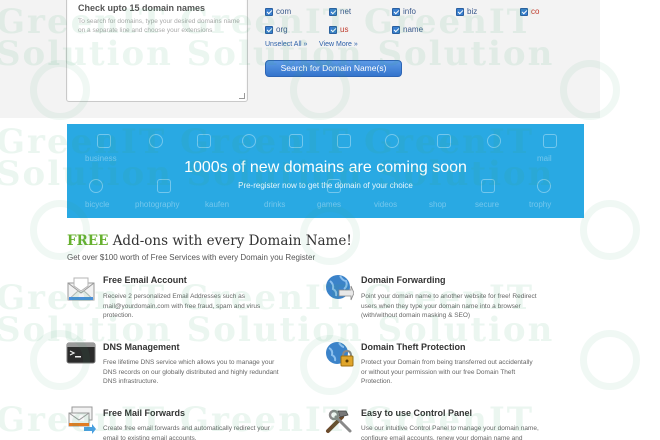  What do you see at coordinates (232, 241) in the screenshot?
I see `addons-heading-text: Add-ons with every Domain Name!` at bounding box center [232, 241].